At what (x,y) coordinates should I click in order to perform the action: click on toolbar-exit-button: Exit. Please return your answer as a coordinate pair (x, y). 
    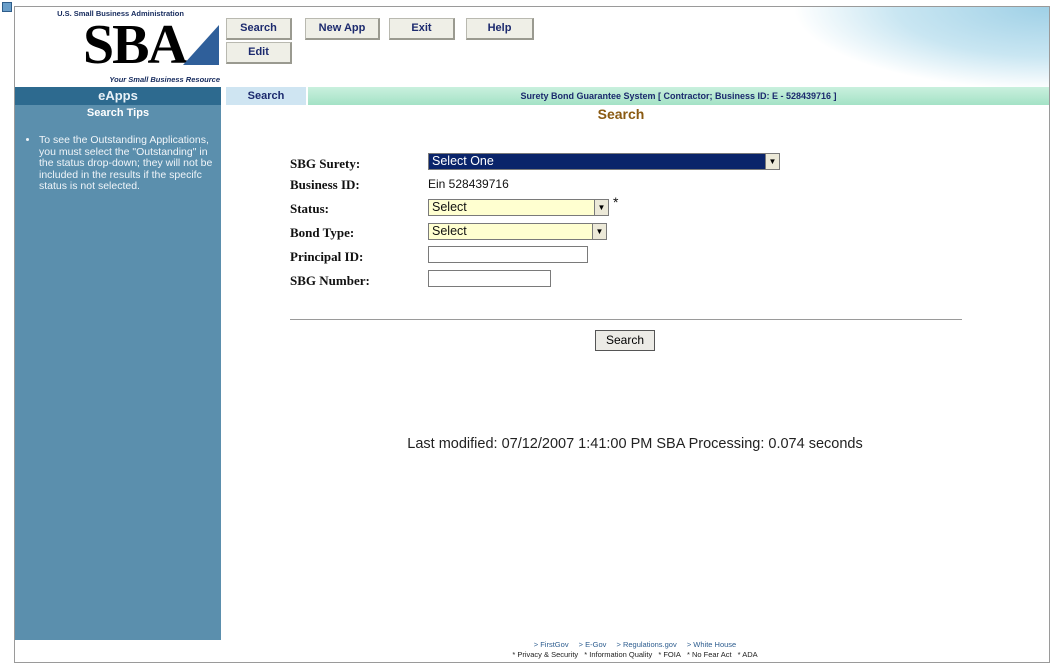
    Looking at the image, I should click on (422, 29).